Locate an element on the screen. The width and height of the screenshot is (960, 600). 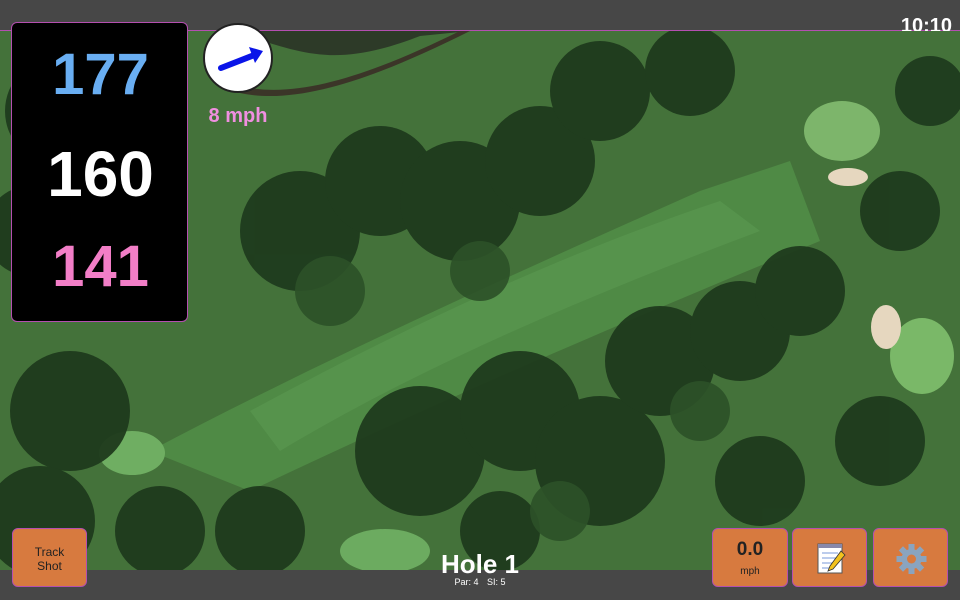
par-label: Par: 4 is located at coordinates (466, 582).